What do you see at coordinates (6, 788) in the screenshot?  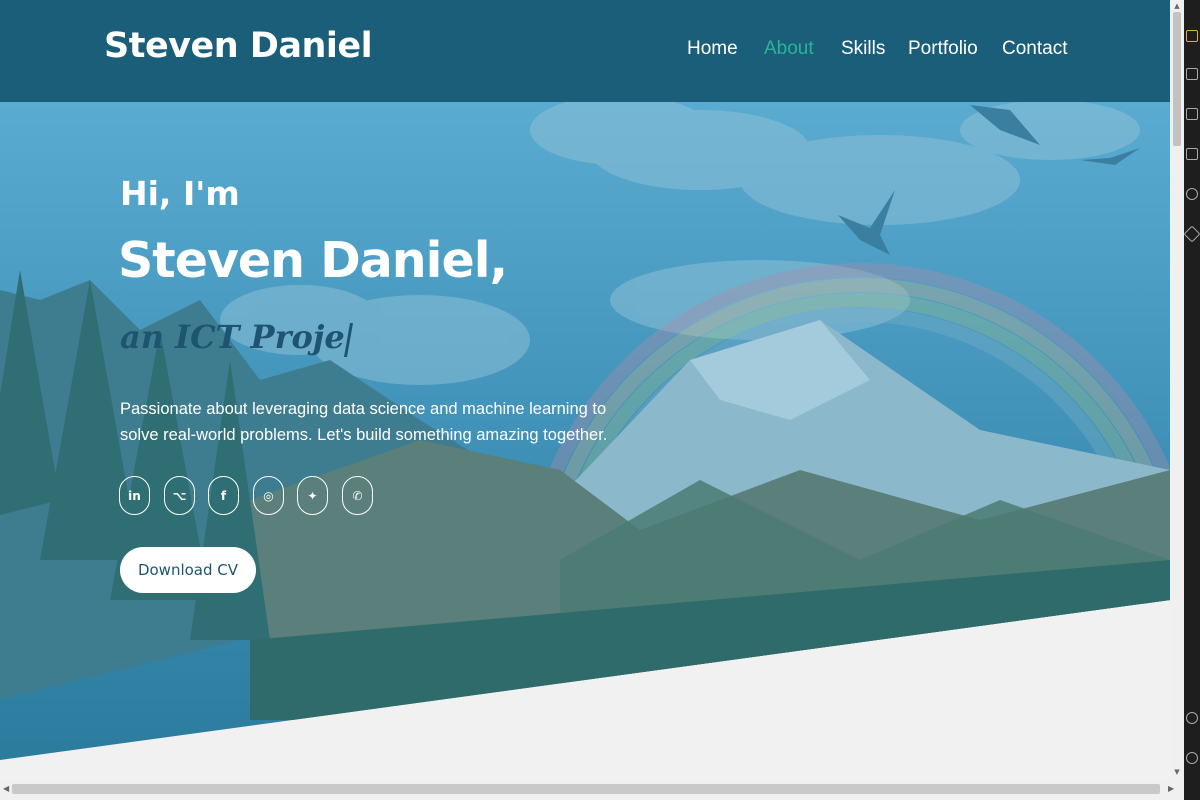 I see `scroll-left-arrow-icon: ◀` at bounding box center [6, 788].